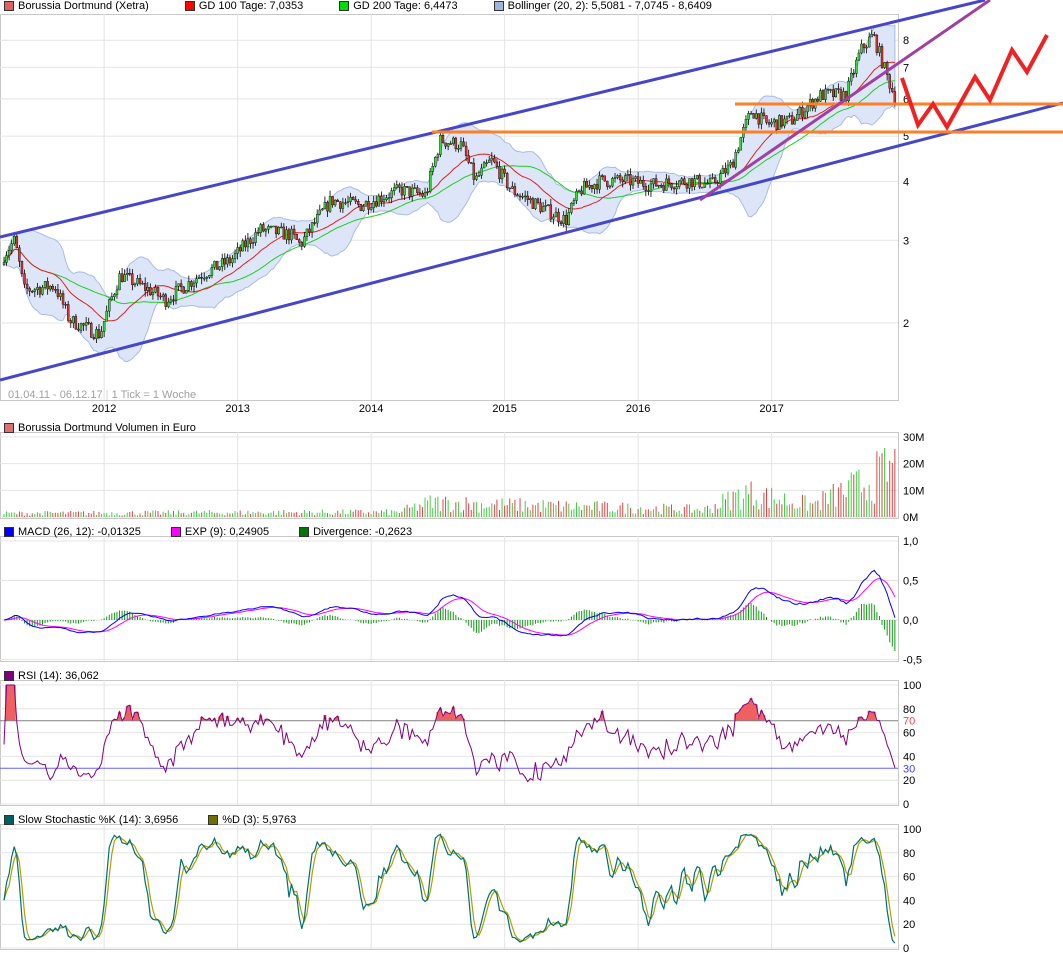 The image size is (1063, 958). Describe the element at coordinates (363, 532) in the screenshot. I see `legend-label: Divergence: -0,2623` at that location.